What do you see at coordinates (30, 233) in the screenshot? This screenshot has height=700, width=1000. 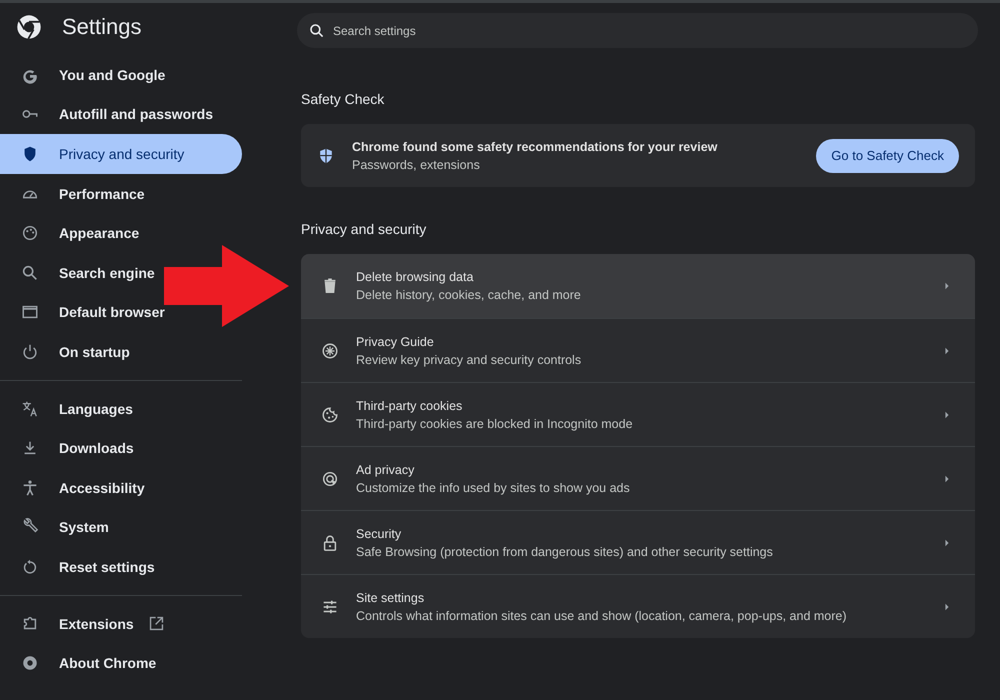 I see `palette-icon` at bounding box center [30, 233].